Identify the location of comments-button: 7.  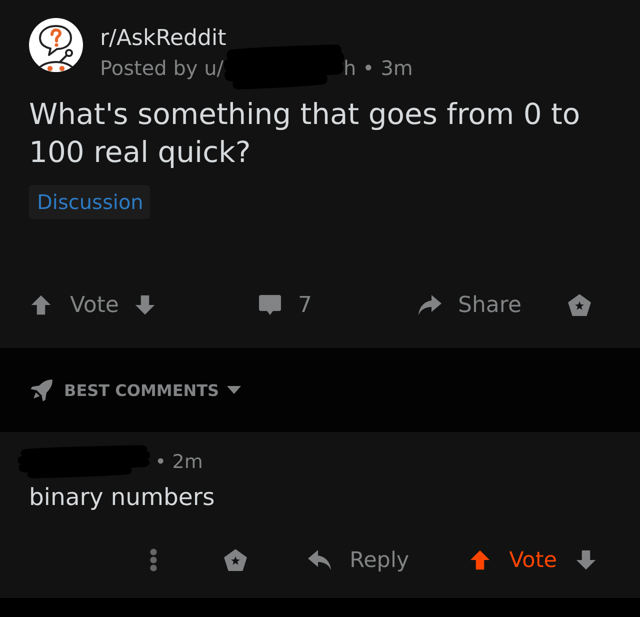
(285, 305).